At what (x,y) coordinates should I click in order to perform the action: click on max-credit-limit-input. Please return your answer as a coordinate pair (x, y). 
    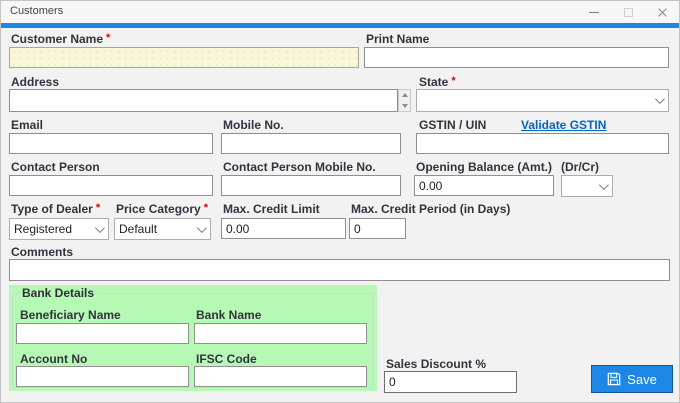
    Looking at the image, I should click on (283, 228).